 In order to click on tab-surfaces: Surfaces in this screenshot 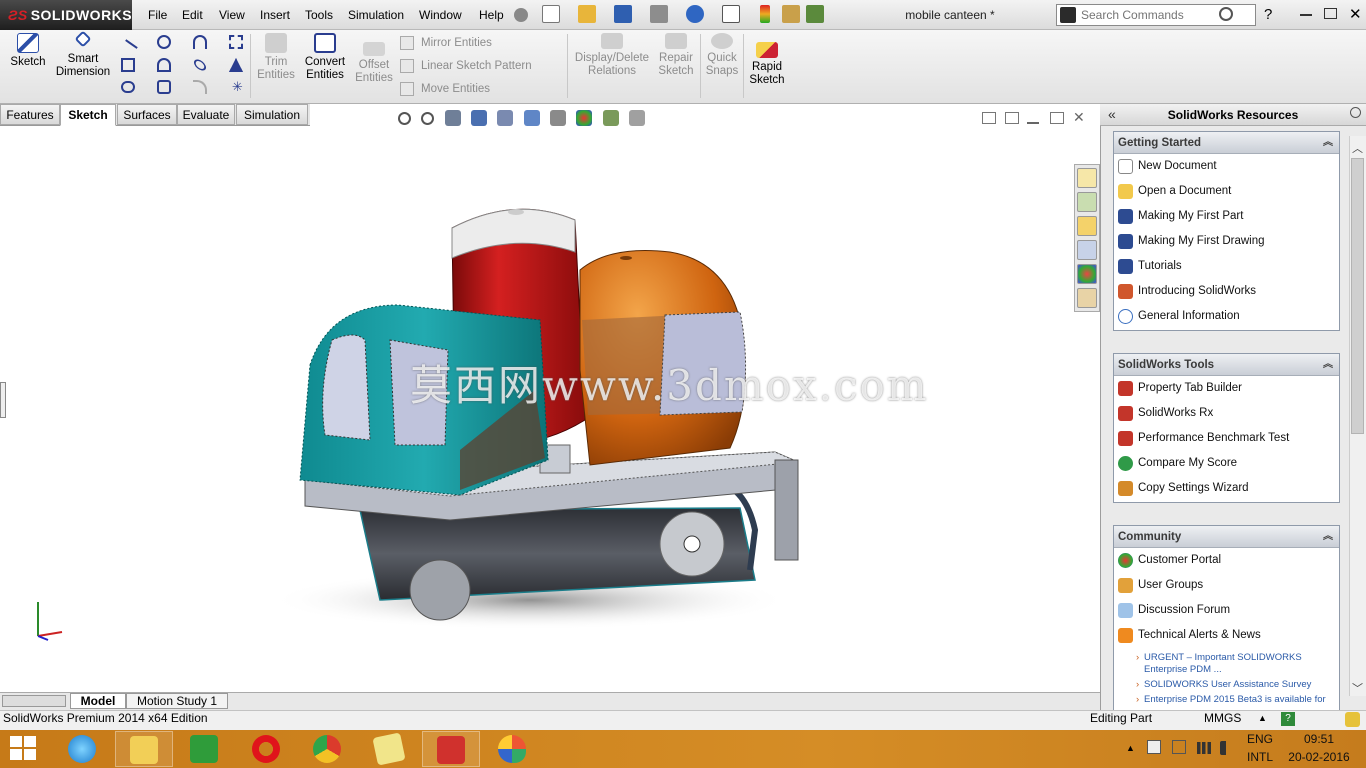, I will do `click(147, 114)`.